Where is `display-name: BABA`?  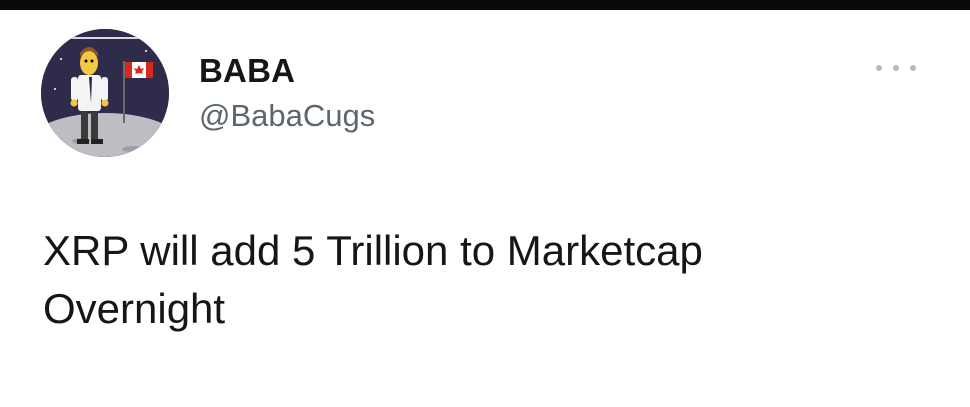
display-name: BABA is located at coordinates (247, 71).